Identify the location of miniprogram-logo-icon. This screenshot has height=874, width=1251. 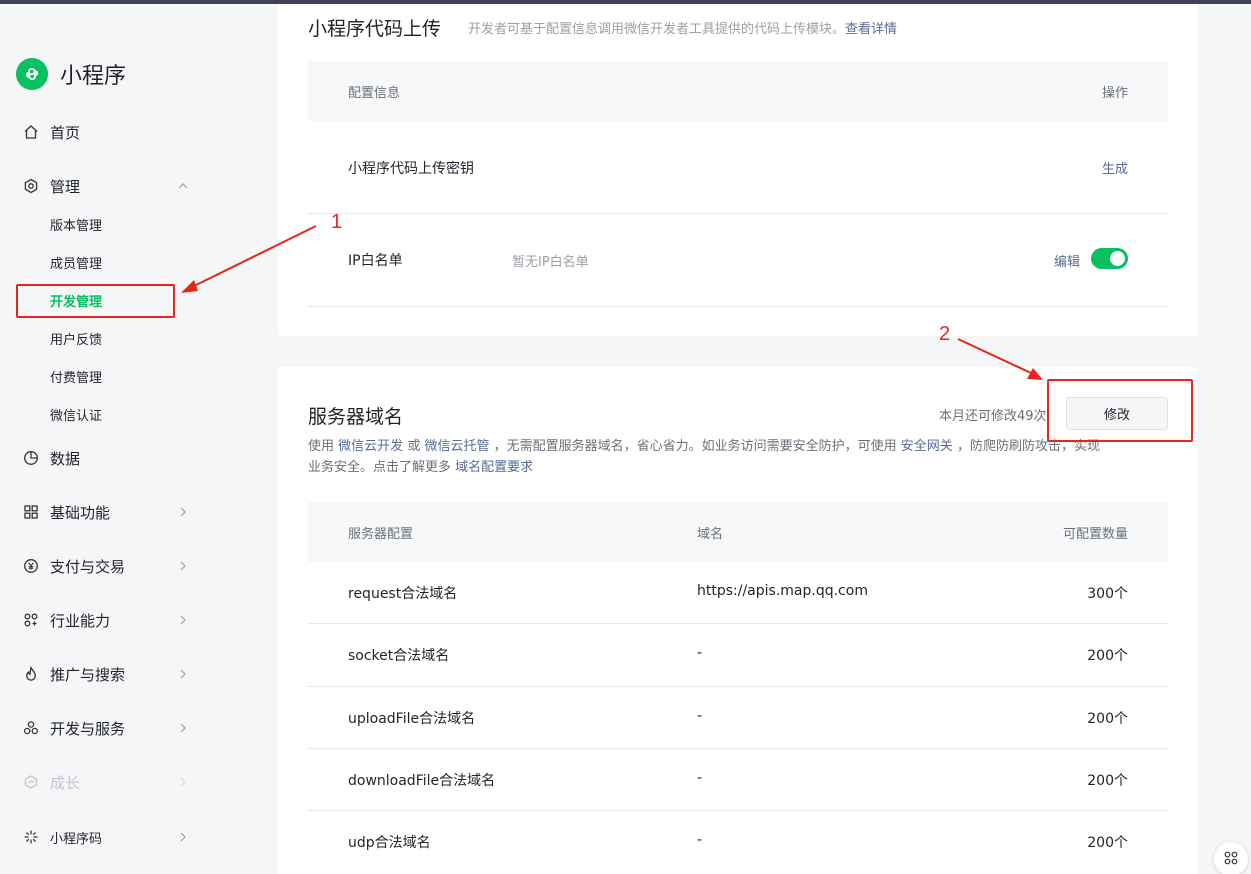
(32, 74).